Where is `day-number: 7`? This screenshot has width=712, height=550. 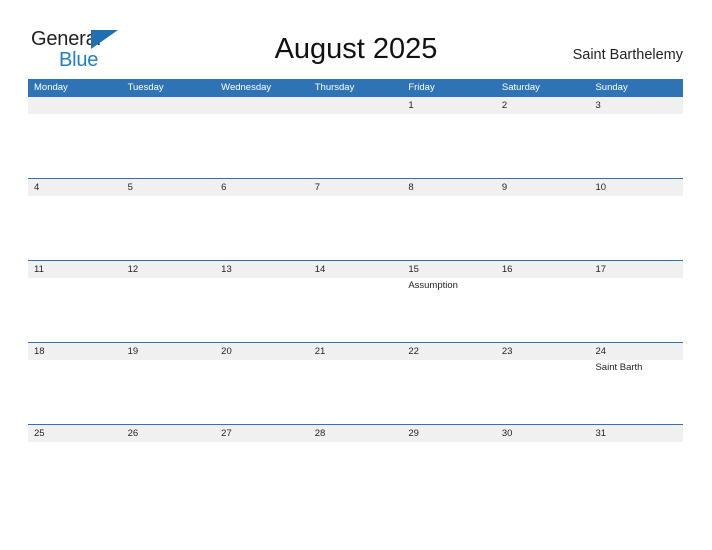
day-number: 7 is located at coordinates (356, 187).